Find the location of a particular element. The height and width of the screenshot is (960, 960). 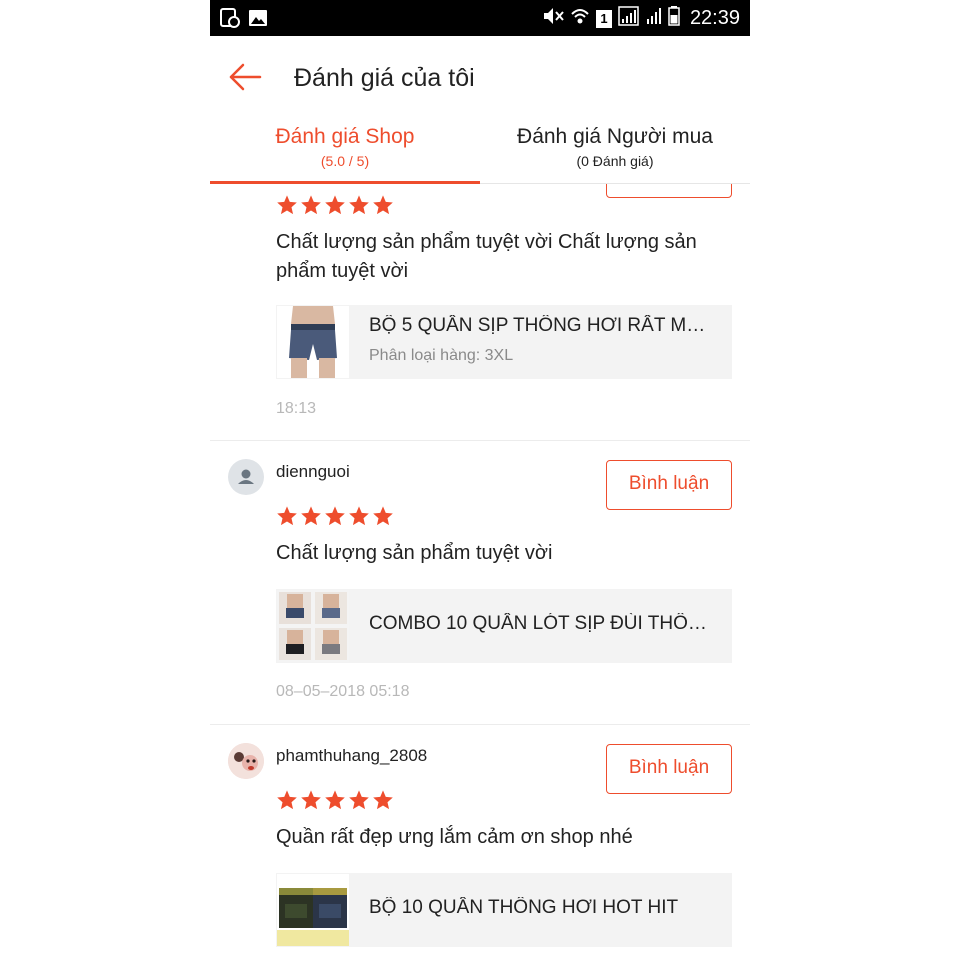

battery-icon is located at coordinates (674, 18).